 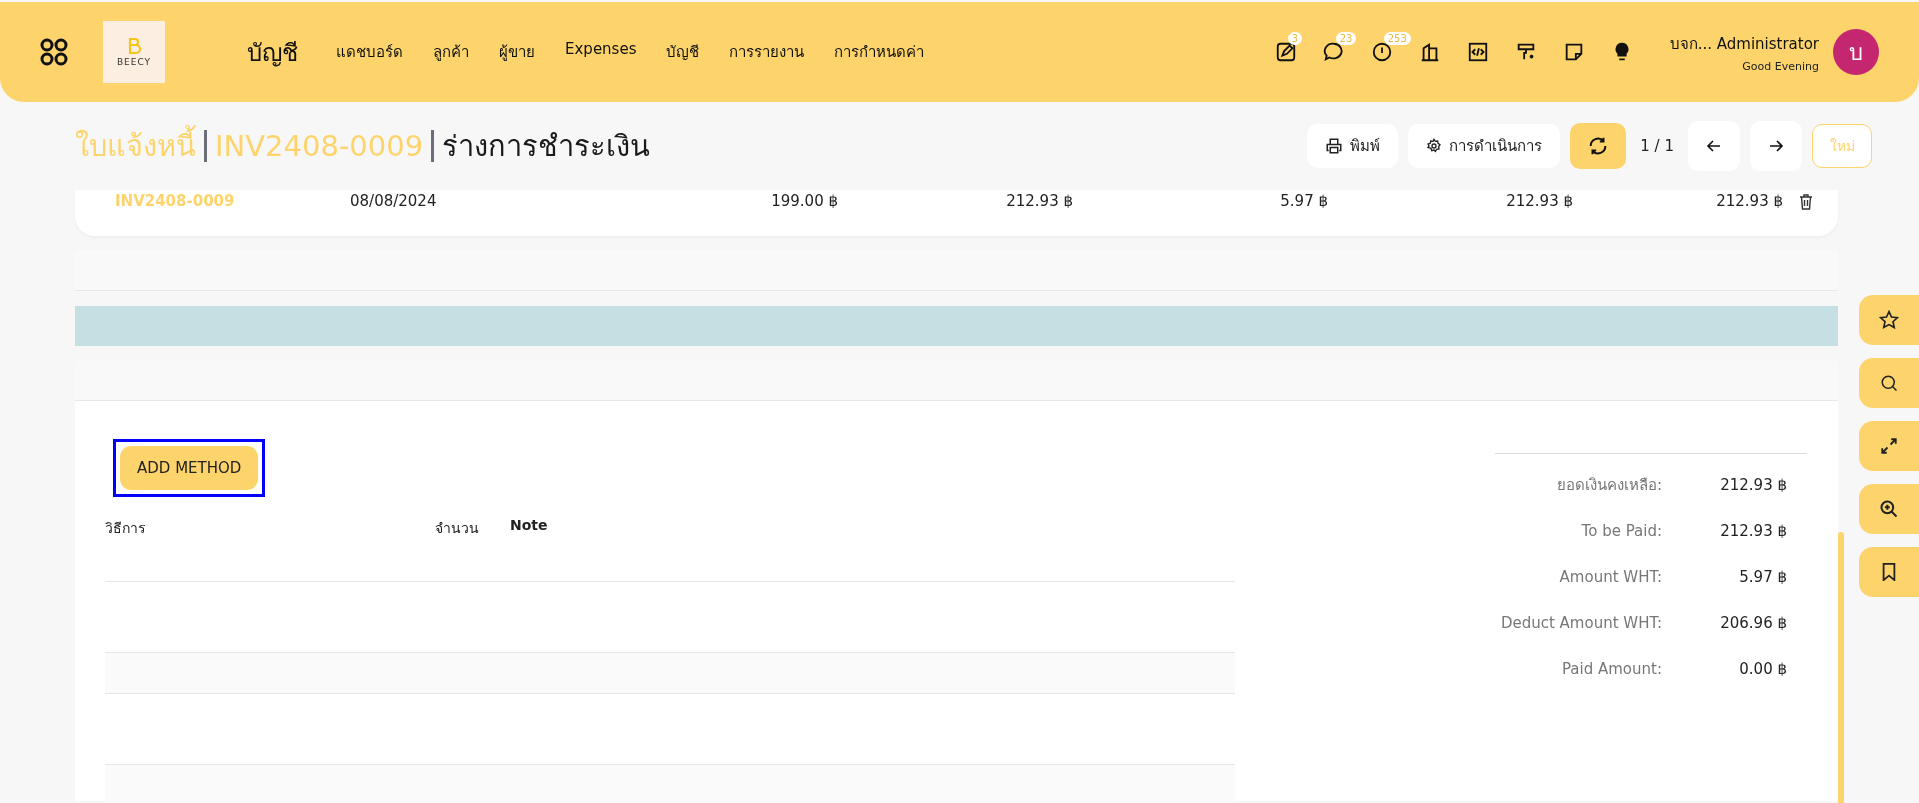 What do you see at coordinates (1610, 577) in the screenshot?
I see `summary-label: Amount WHT:` at bounding box center [1610, 577].